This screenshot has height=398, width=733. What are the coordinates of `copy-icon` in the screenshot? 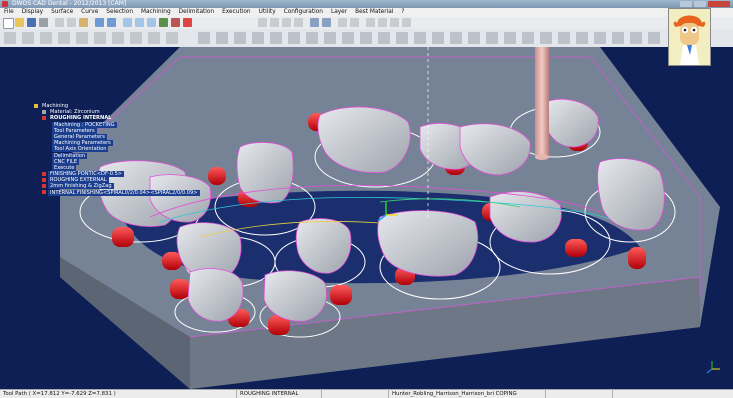 It's located at (71, 22).